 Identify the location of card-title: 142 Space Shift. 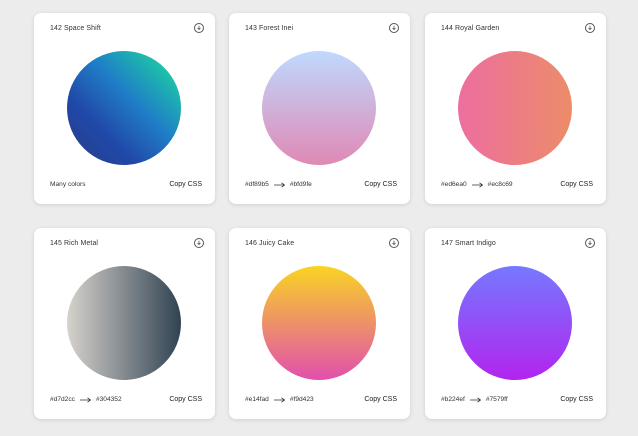
(75, 28).